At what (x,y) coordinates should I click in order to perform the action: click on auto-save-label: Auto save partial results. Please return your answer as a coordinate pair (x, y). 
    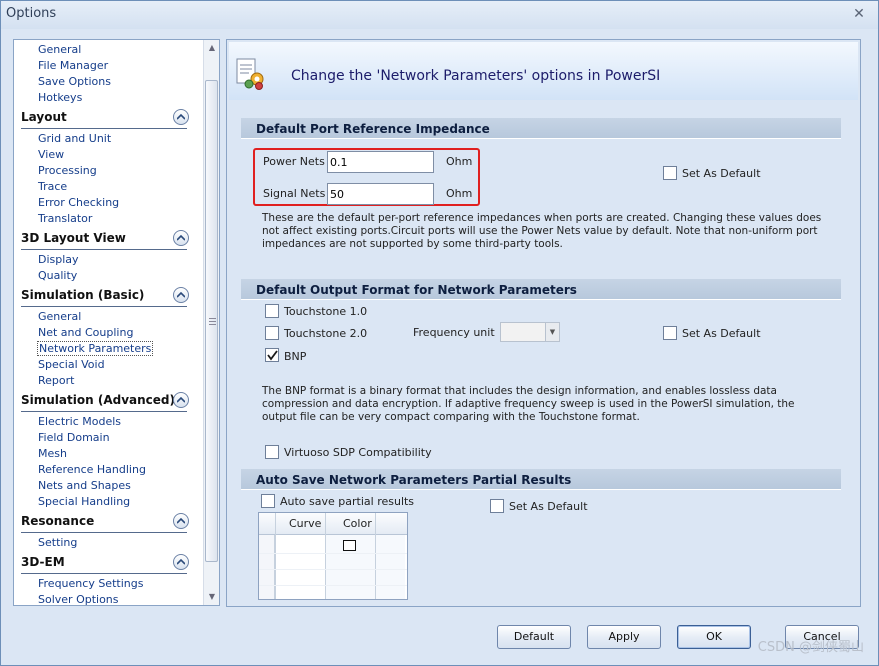
    Looking at the image, I should click on (347, 501).